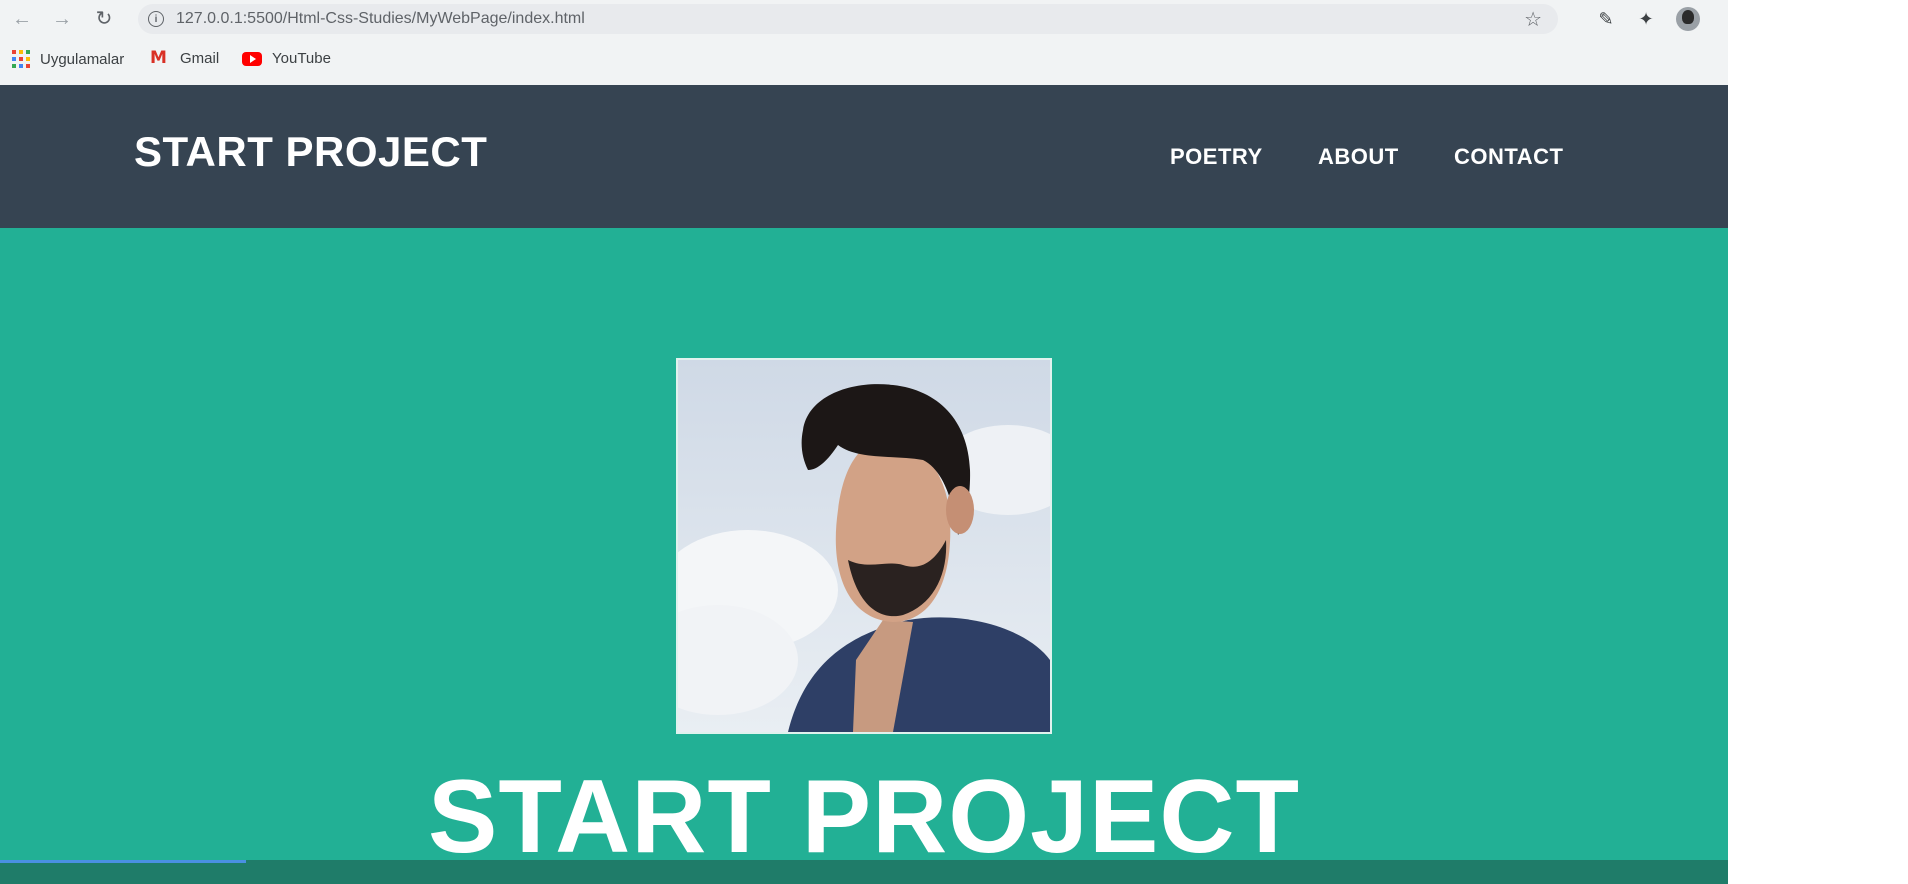  I want to click on profile-photo-illustration, so click(864, 546).